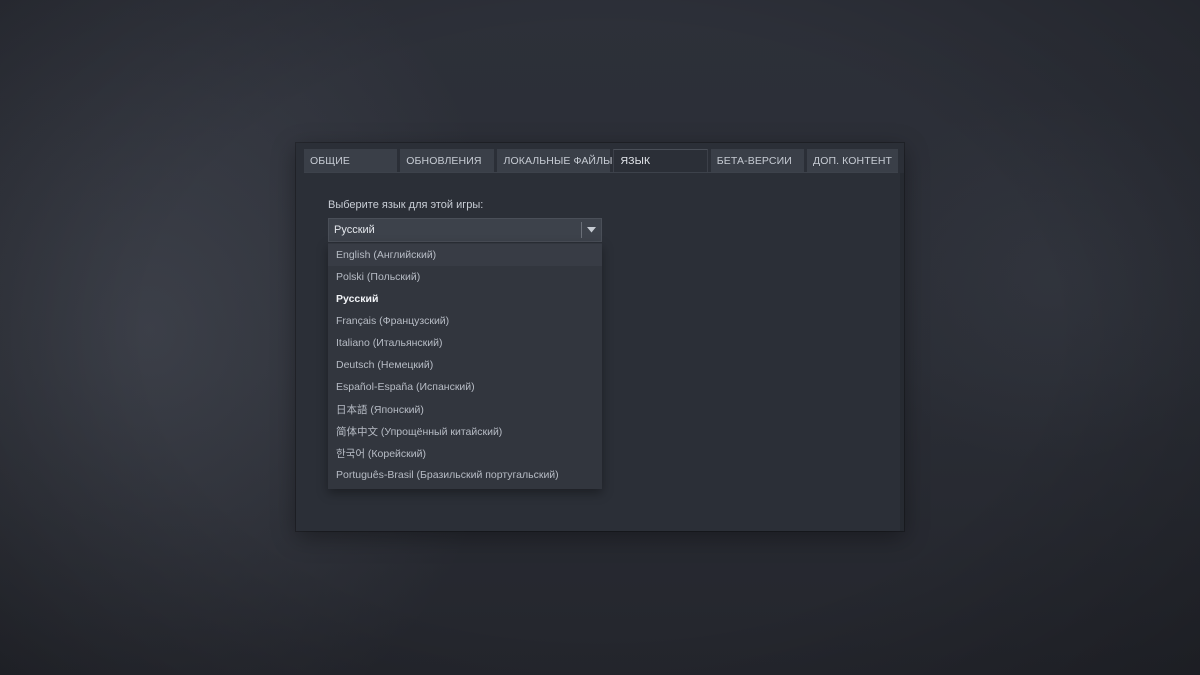 The height and width of the screenshot is (675, 1200). What do you see at coordinates (558, 160) in the screenshot?
I see `tab-label: ЛОКАЛЬНЫЕ ФАЙЛЫ` at bounding box center [558, 160].